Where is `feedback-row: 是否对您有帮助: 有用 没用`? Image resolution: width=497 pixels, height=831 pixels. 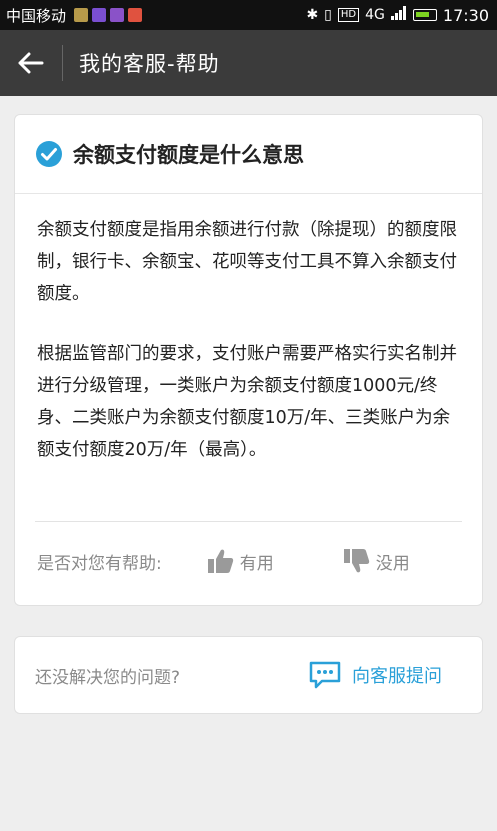
feedback-row: 是否对您有帮助: 有用 没用 is located at coordinates (249, 561).